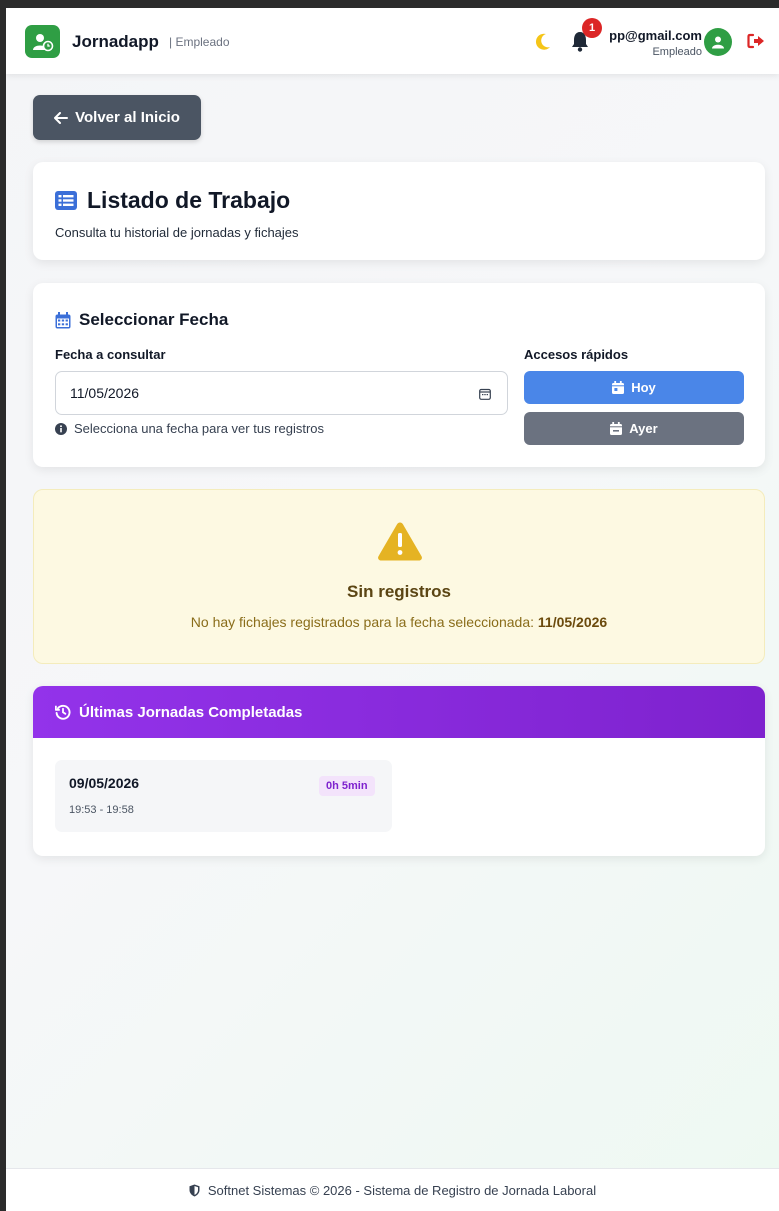  What do you see at coordinates (543, 44) in the screenshot?
I see `moon-icon` at bounding box center [543, 44].